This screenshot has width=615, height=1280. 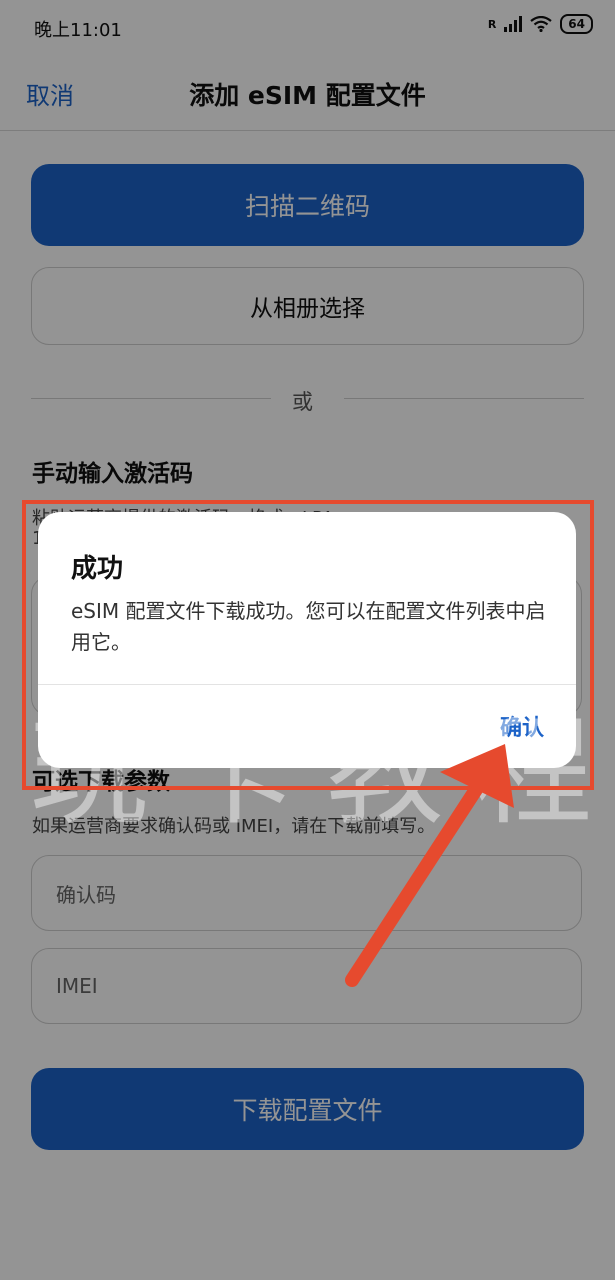 I want to click on annotation-arrow-icon, so click(x=429, y=865).